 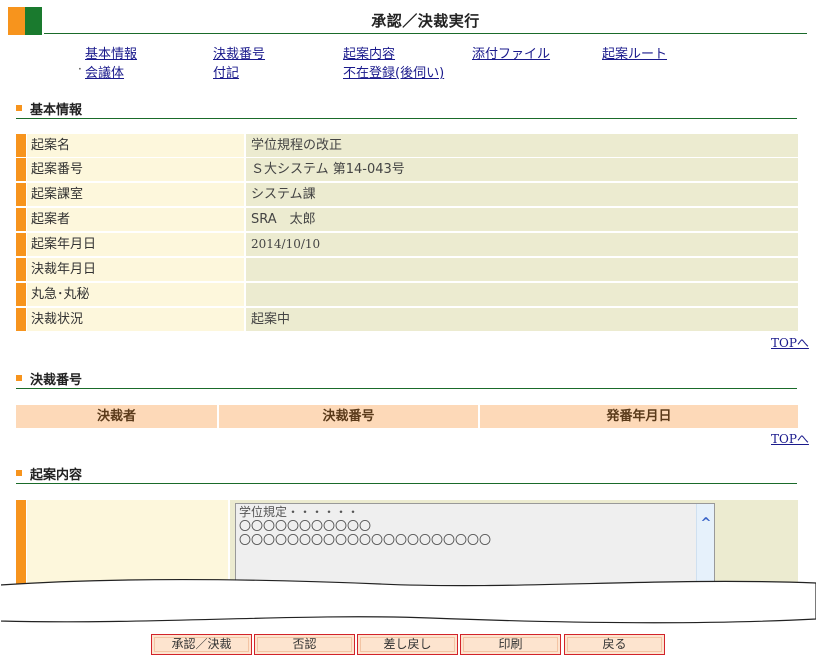 I want to click on send-back-button-label: 差し戻し, so click(x=407, y=644).